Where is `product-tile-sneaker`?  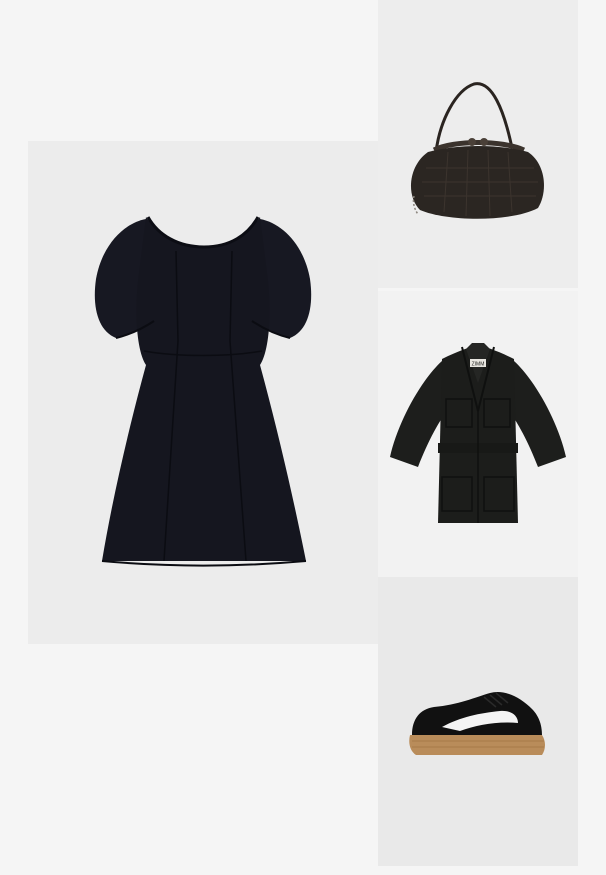 product-tile-sneaker is located at coordinates (478, 721).